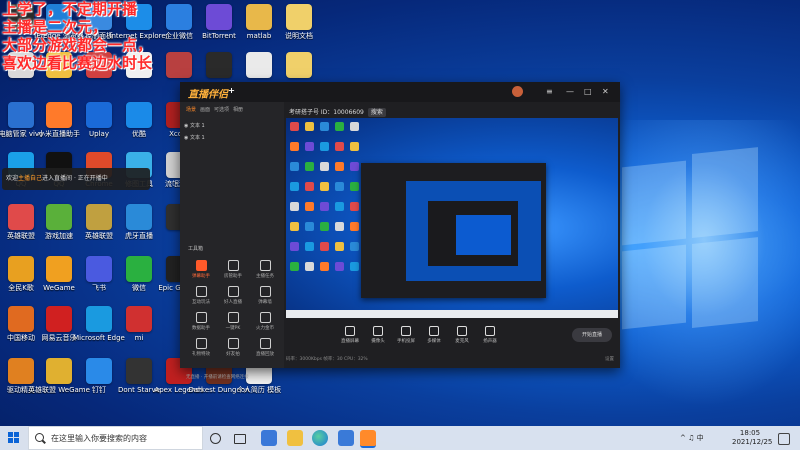 The image size is (800, 450). I want to click on toolbox-item: 一键PK, so click(233, 321).